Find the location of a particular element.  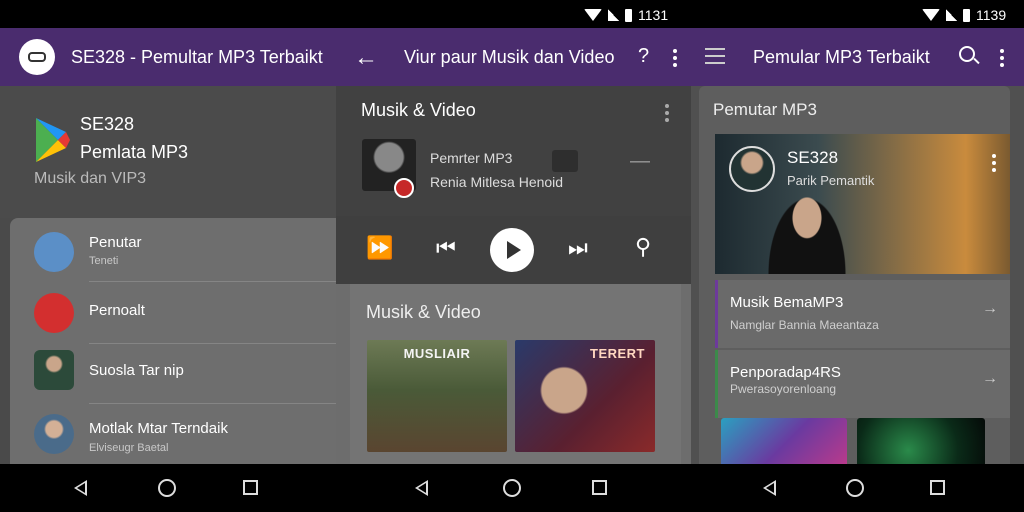

featured-subtitle: Parik Pemantik is located at coordinates (831, 180).